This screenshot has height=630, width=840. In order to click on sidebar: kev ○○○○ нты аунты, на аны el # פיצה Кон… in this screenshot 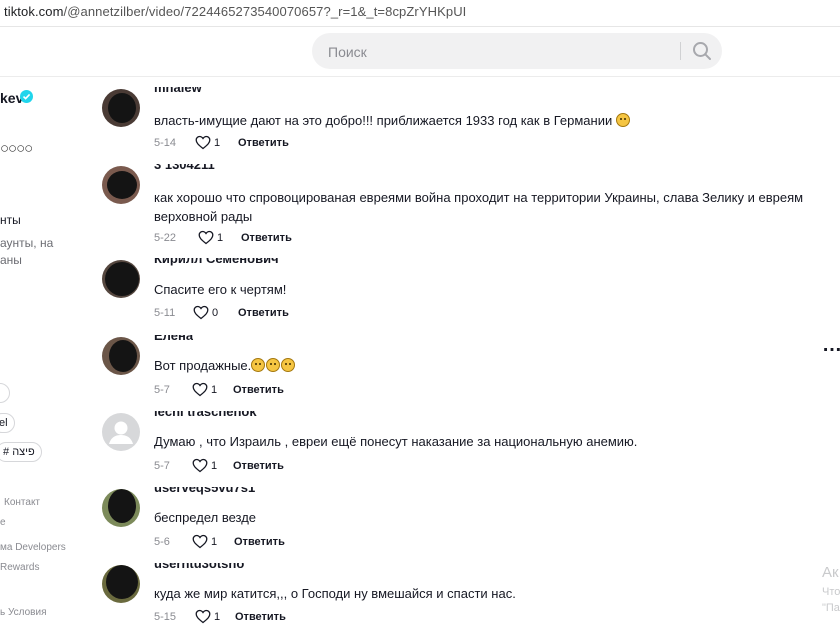, I will do `click(45, 355)`.